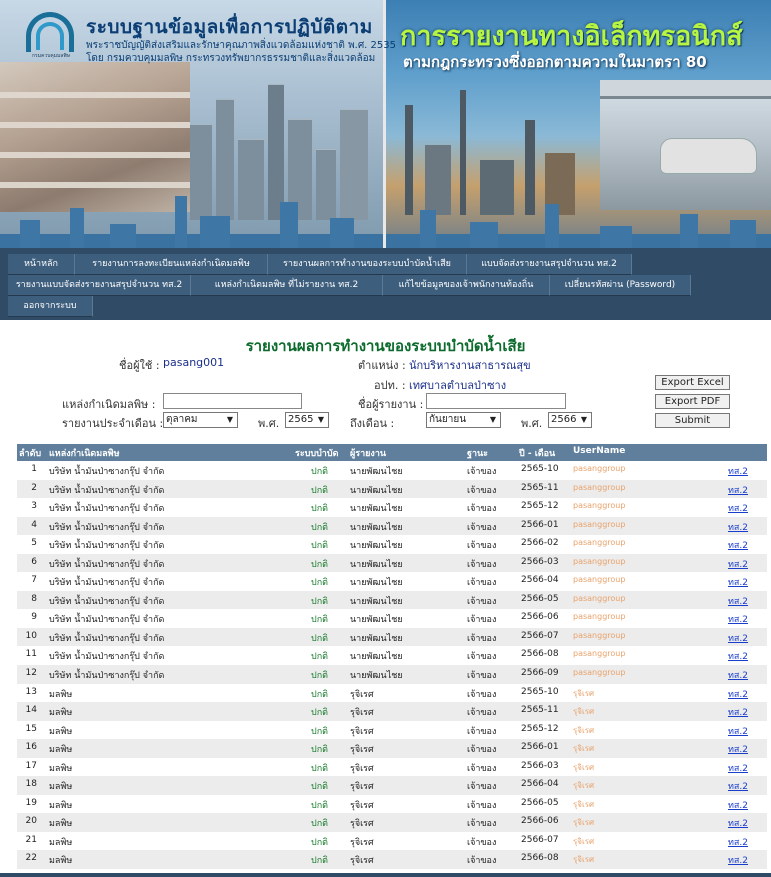 This screenshot has height=877, width=771. Describe the element at coordinates (367, 264) in the screenshot. I see `menu-wastewater-report: รายงานผลการทำงานของระบบบำบัดน้ำเสีย` at that location.